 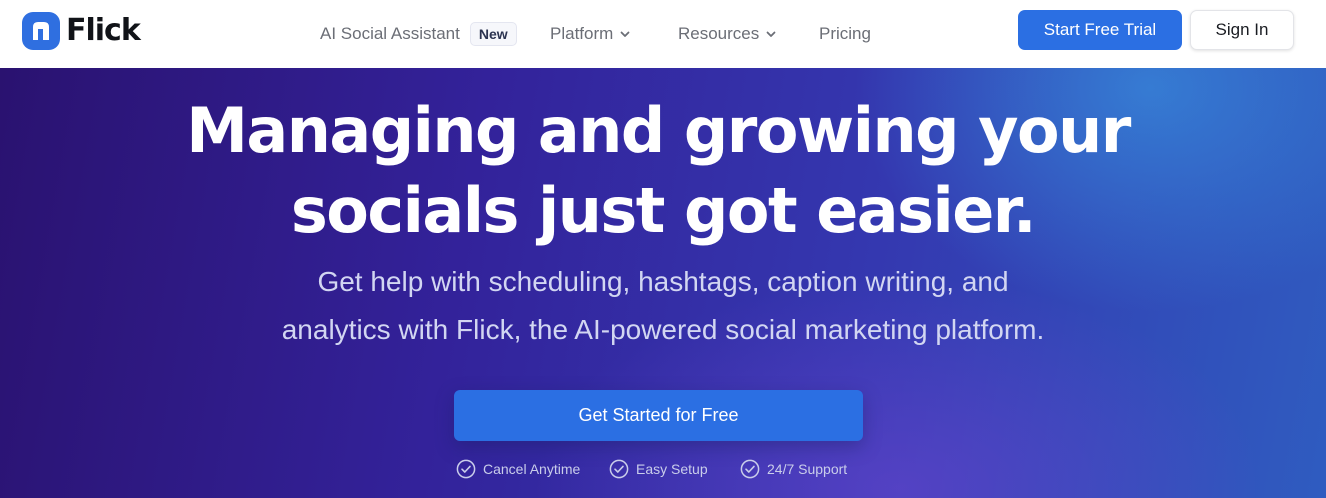 I want to click on hero-headline-line2: socials just got easier., so click(x=663, y=210).